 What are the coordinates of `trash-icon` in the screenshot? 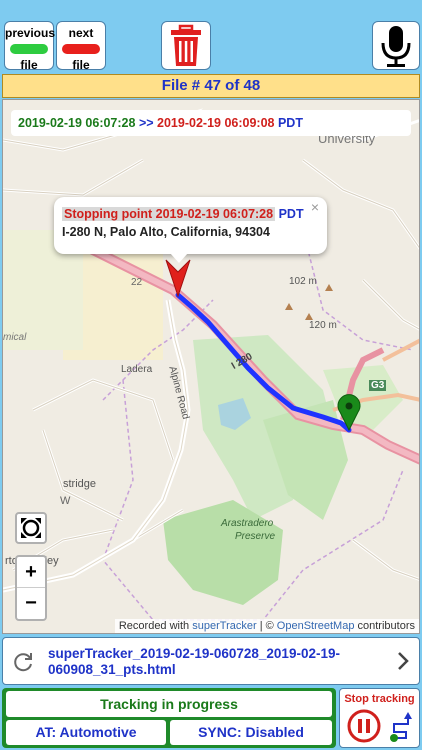 It's located at (186, 45).